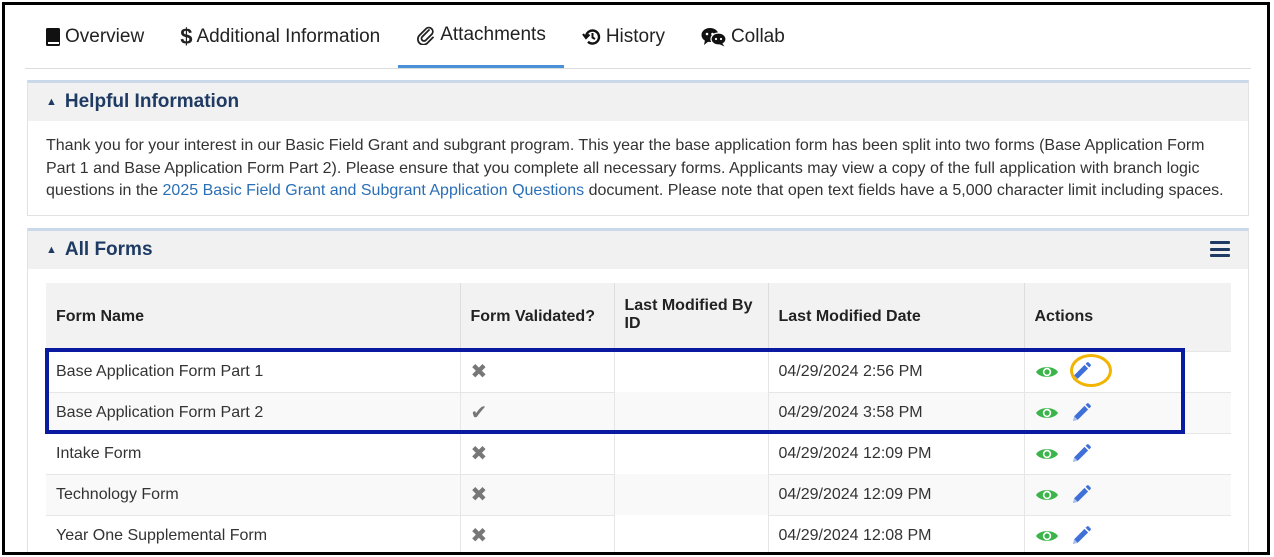 The width and height of the screenshot is (1274, 557). Describe the element at coordinates (288, 36) in the screenshot. I see `tab-label: Additional Information` at that location.